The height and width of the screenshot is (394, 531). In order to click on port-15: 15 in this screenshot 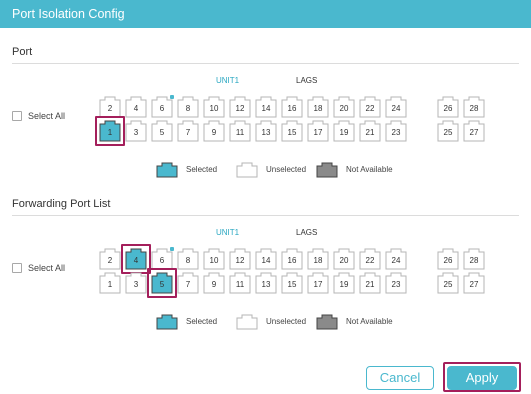, I will do `click(292, 131)`.